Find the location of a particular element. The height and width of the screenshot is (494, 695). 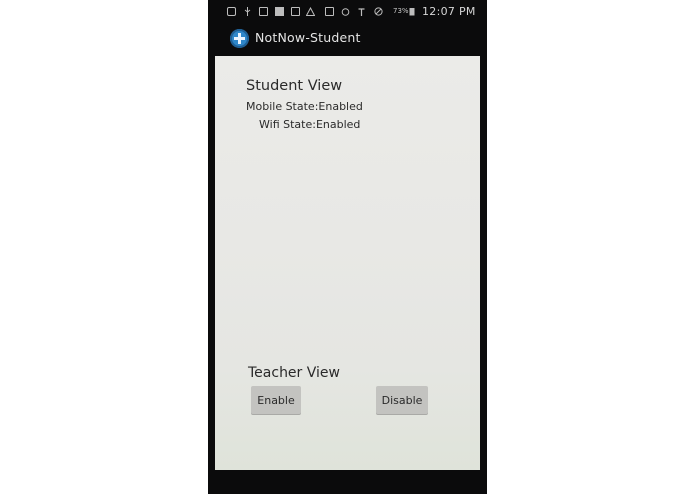

disable-button: Disable is located at coordinates (402, 400).